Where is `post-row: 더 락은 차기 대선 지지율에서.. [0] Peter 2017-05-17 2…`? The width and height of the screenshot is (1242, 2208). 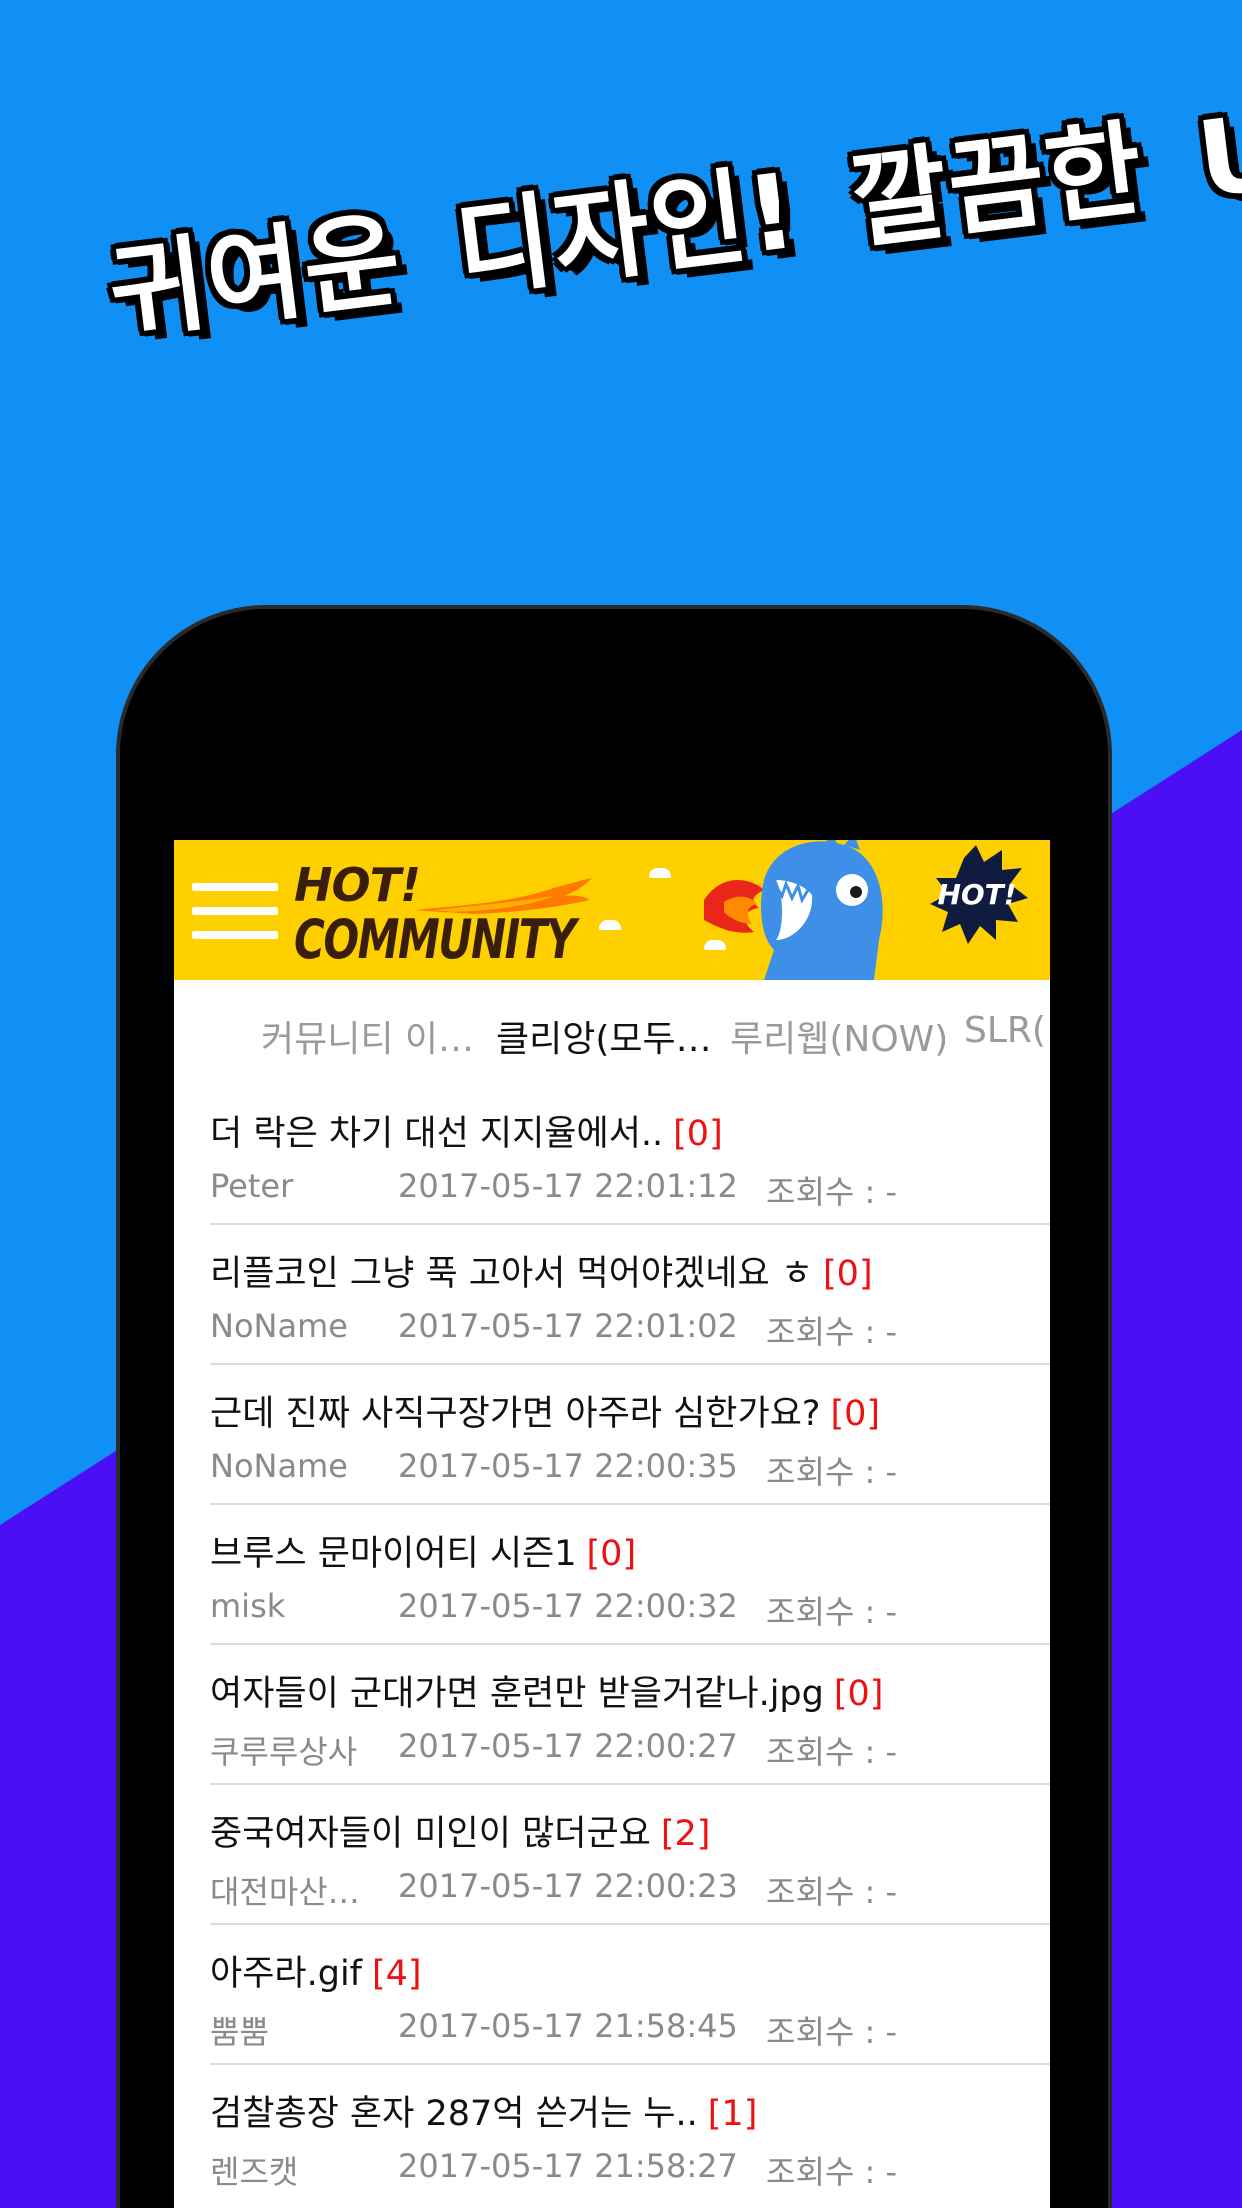 post-row: 더 락은 차기 대선 지지율에서.. [0] Peter 2017-05-17 2… is located at coordinates (630, 1155).